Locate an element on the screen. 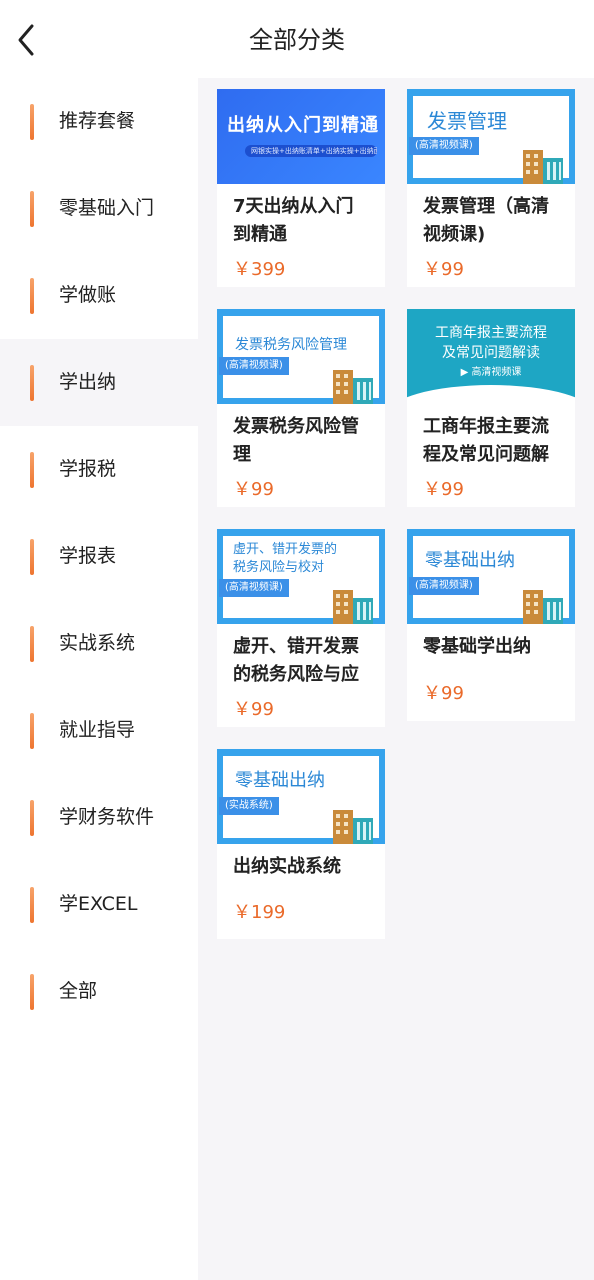  sidebar-item-career: 就业指导 is located at coordinates (99, 730).